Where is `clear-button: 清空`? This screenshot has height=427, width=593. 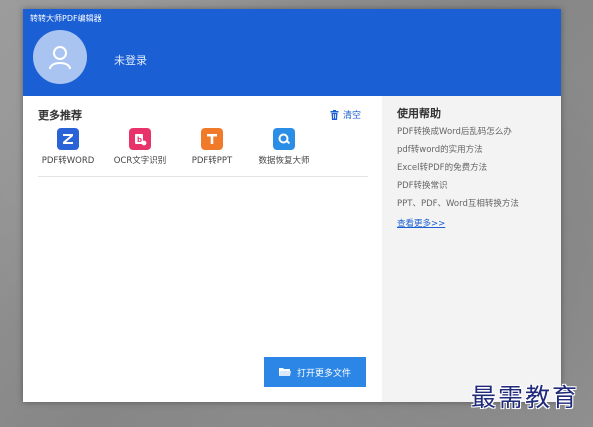 clear-button: 清空 is located at coordinates (345, 114).